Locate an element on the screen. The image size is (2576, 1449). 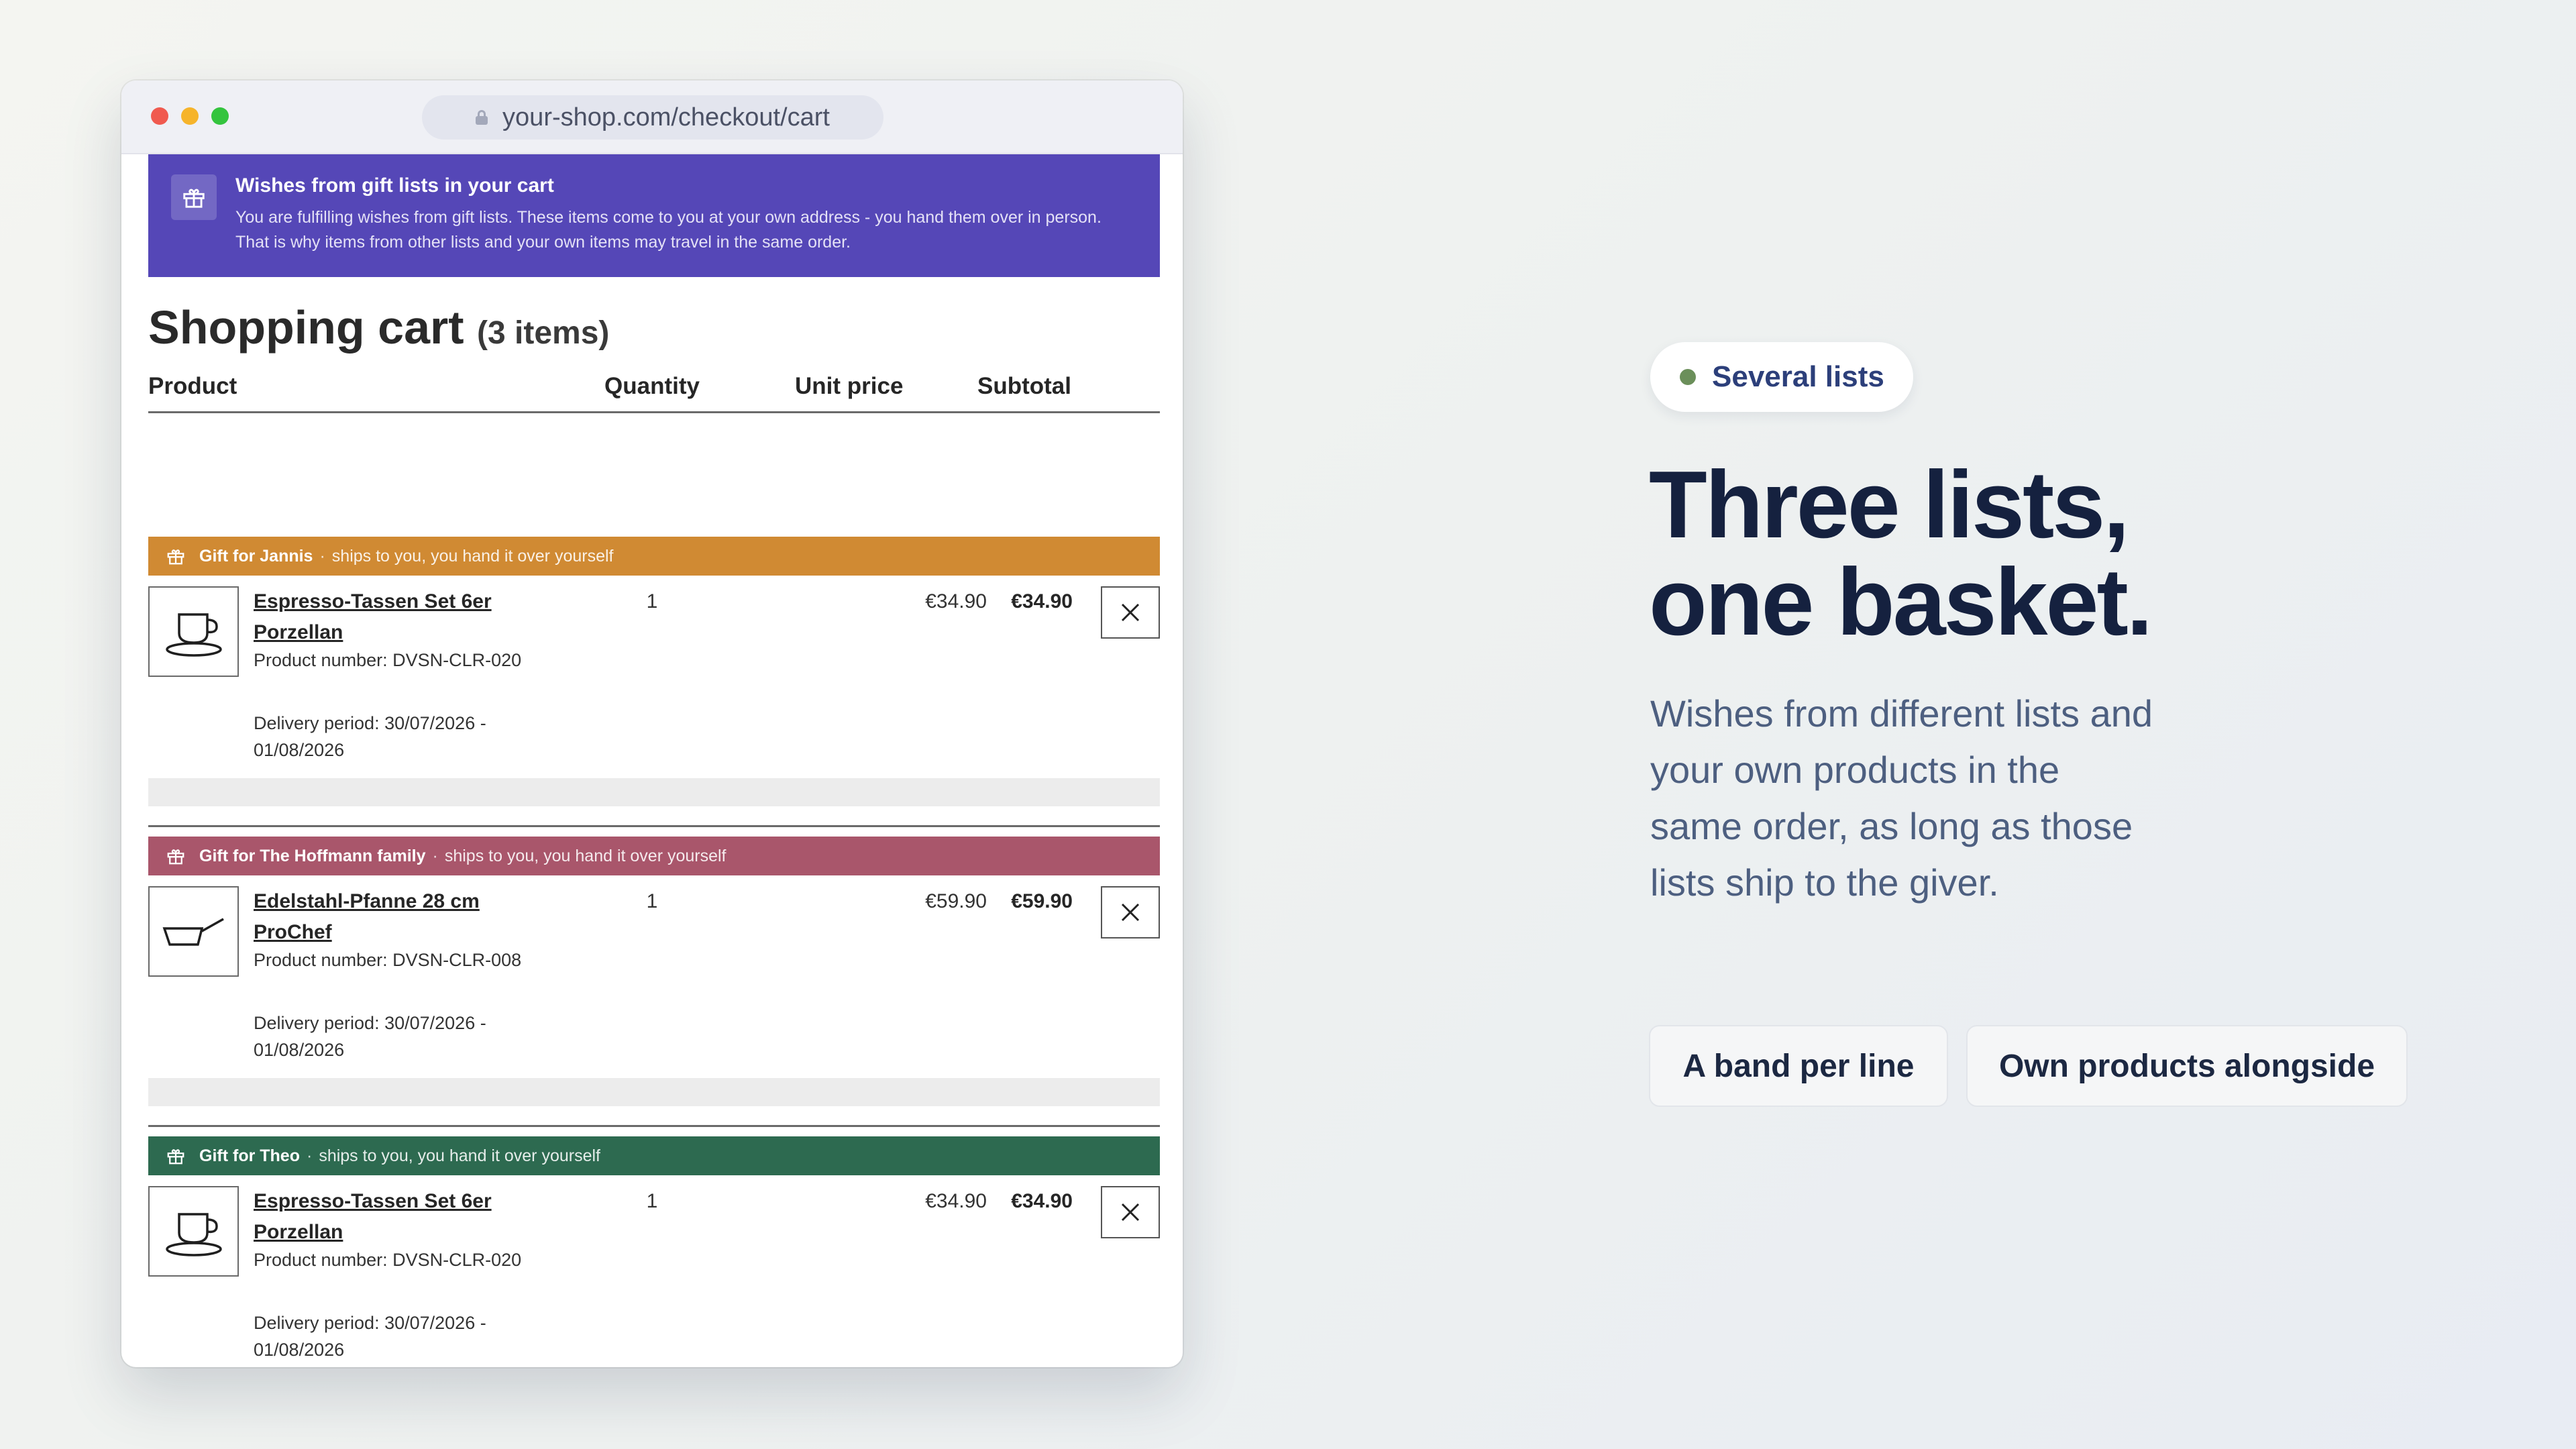
column-header-unit-price: Unit price is located at coordinates (849, 386).